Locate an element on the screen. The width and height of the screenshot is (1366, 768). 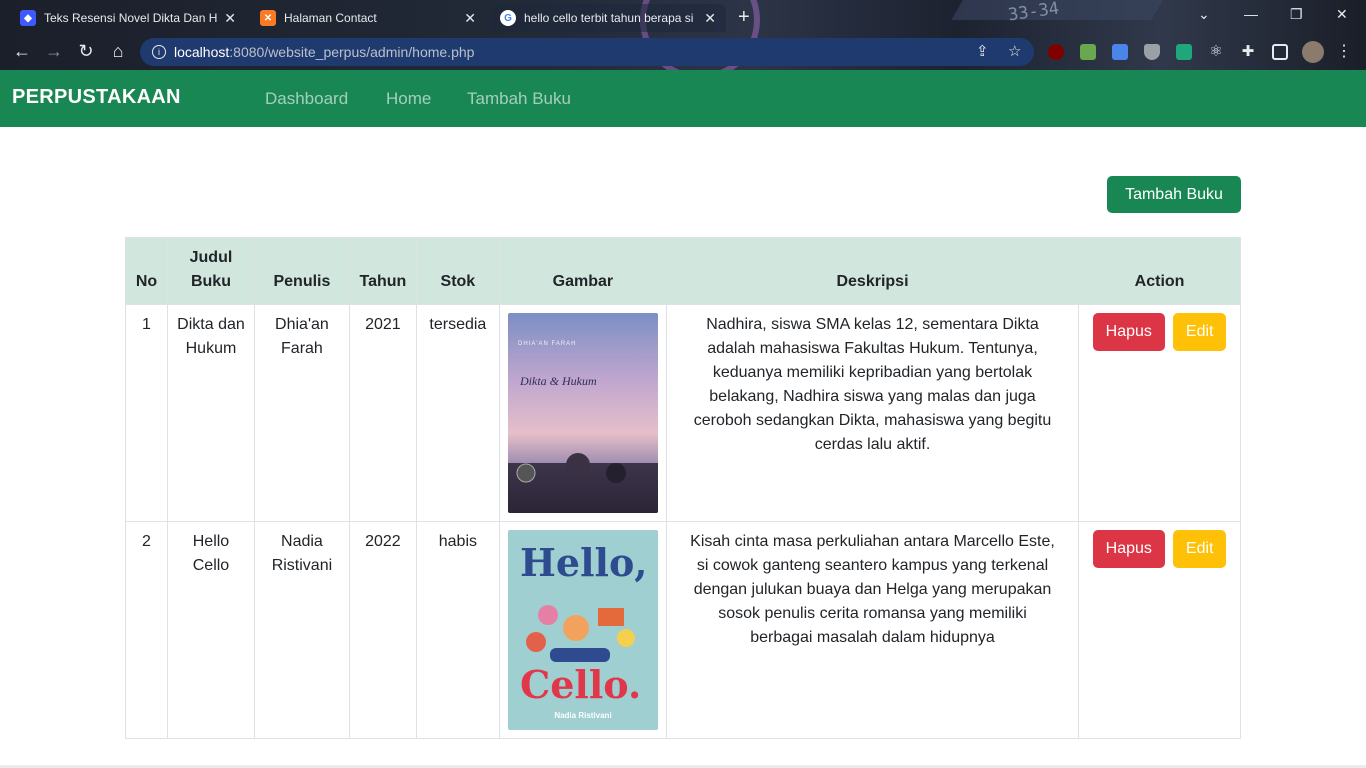
cell-tahun: 2021 is located at coordinates (382, 413).